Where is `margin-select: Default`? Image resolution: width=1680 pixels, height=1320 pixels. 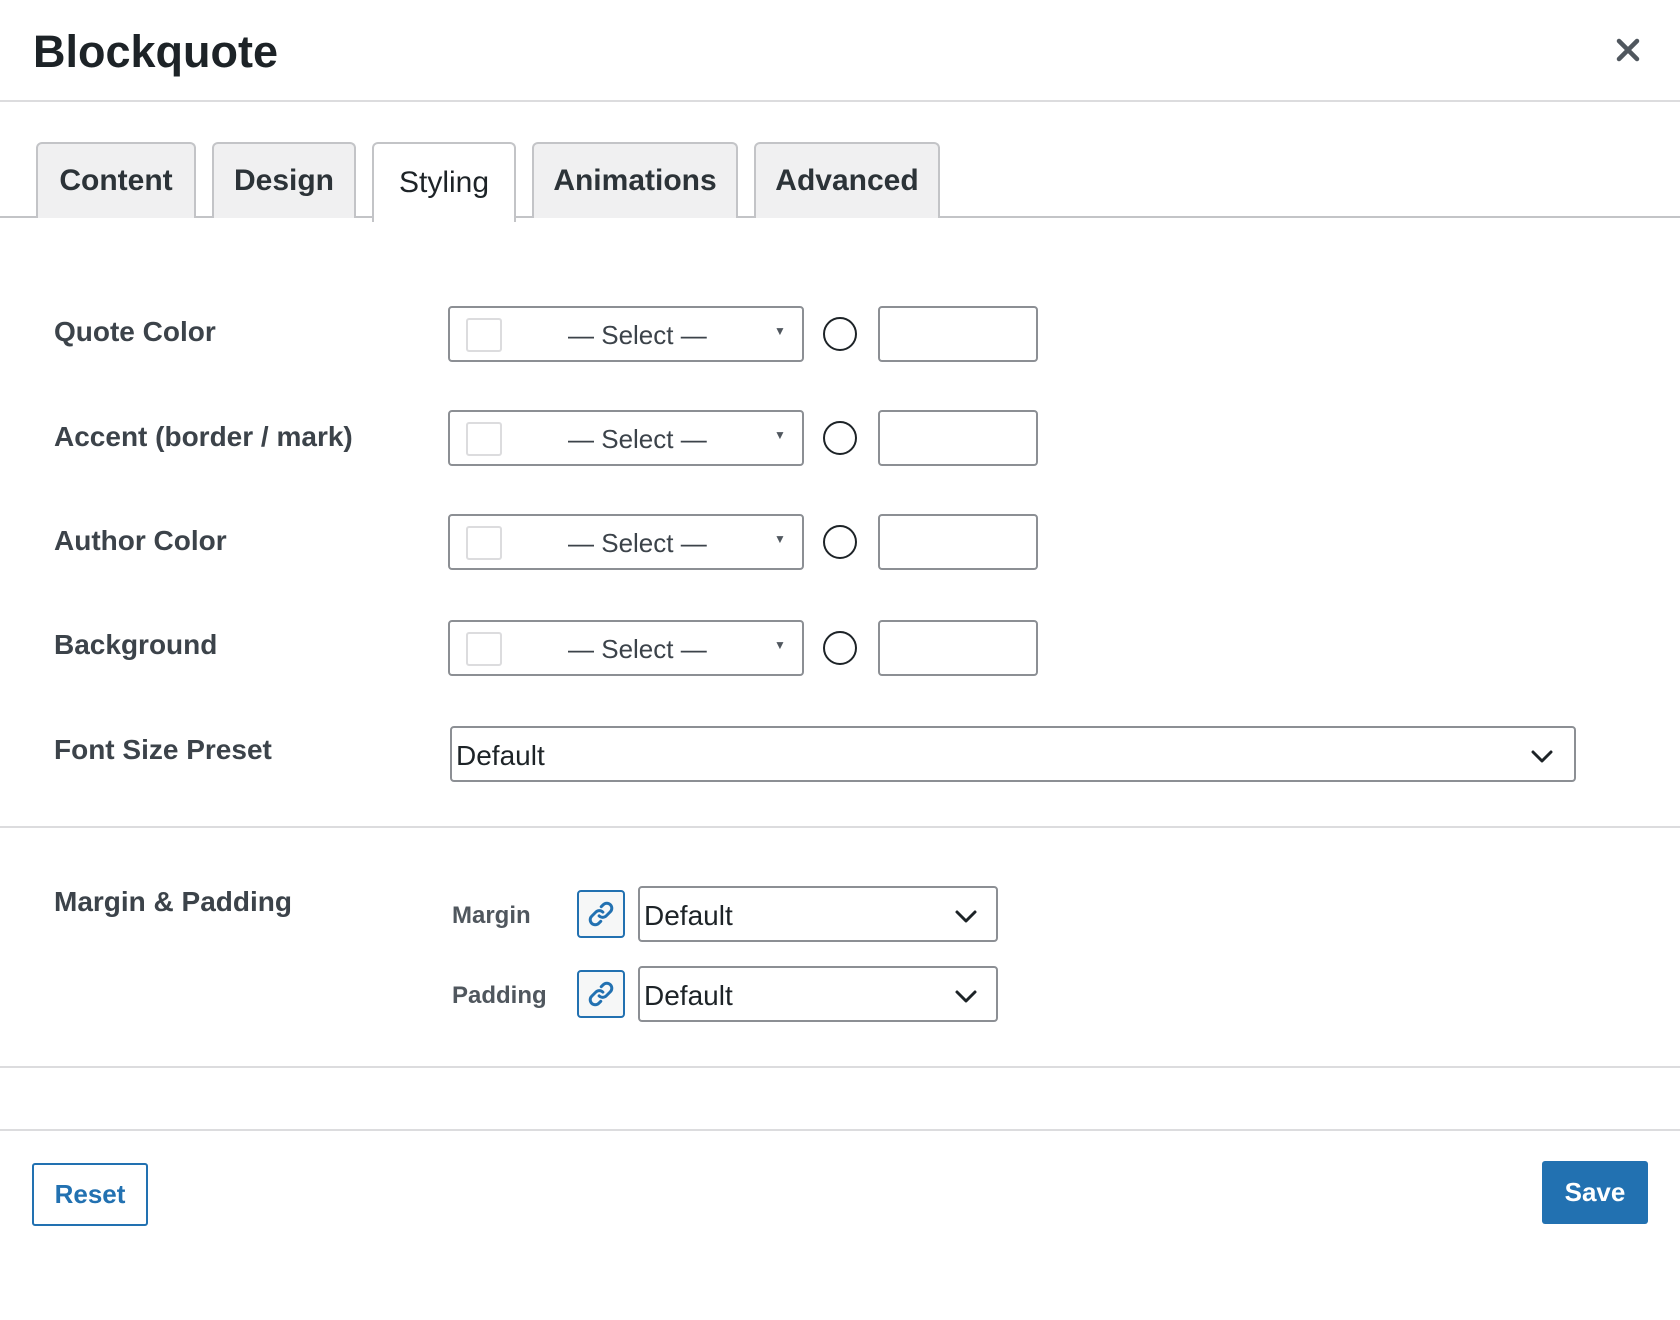 margin-select: Default is located at coordinates (818, 914).